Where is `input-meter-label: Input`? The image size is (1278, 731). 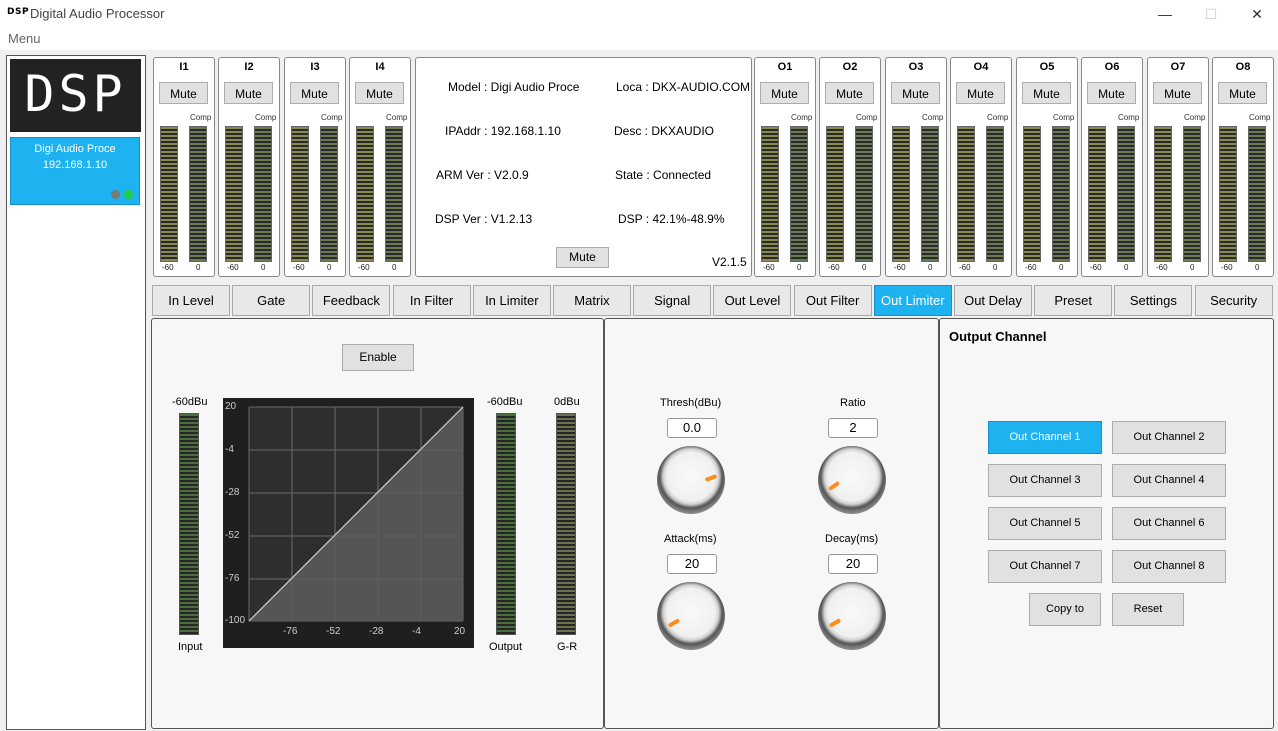 input-meter-label: Input is located at coordinates (190, 647).